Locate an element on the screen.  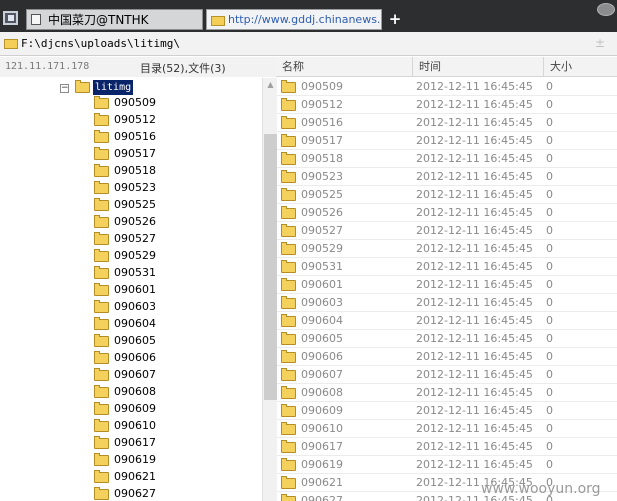
file-row: 090609 2012-12-11 16:45:45 0 is located at coordinates (447, 411).